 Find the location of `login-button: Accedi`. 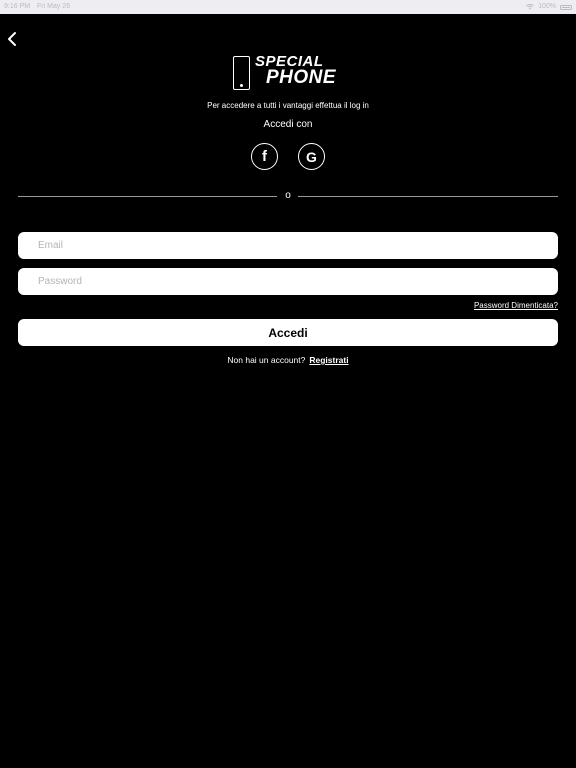

login-button: Accedi is located at coordinates (288, 332).